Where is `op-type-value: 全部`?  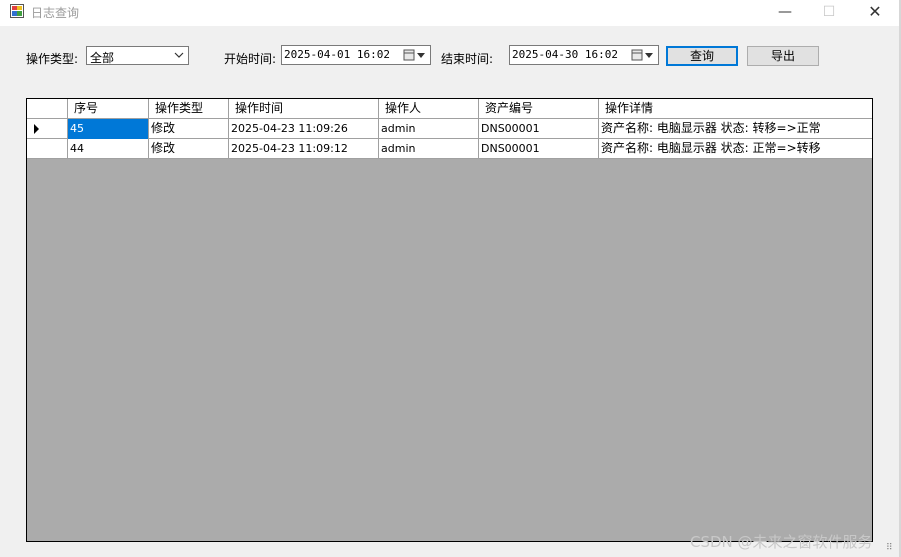 op-type-value: 全部 is located at coordinates (102, 58).